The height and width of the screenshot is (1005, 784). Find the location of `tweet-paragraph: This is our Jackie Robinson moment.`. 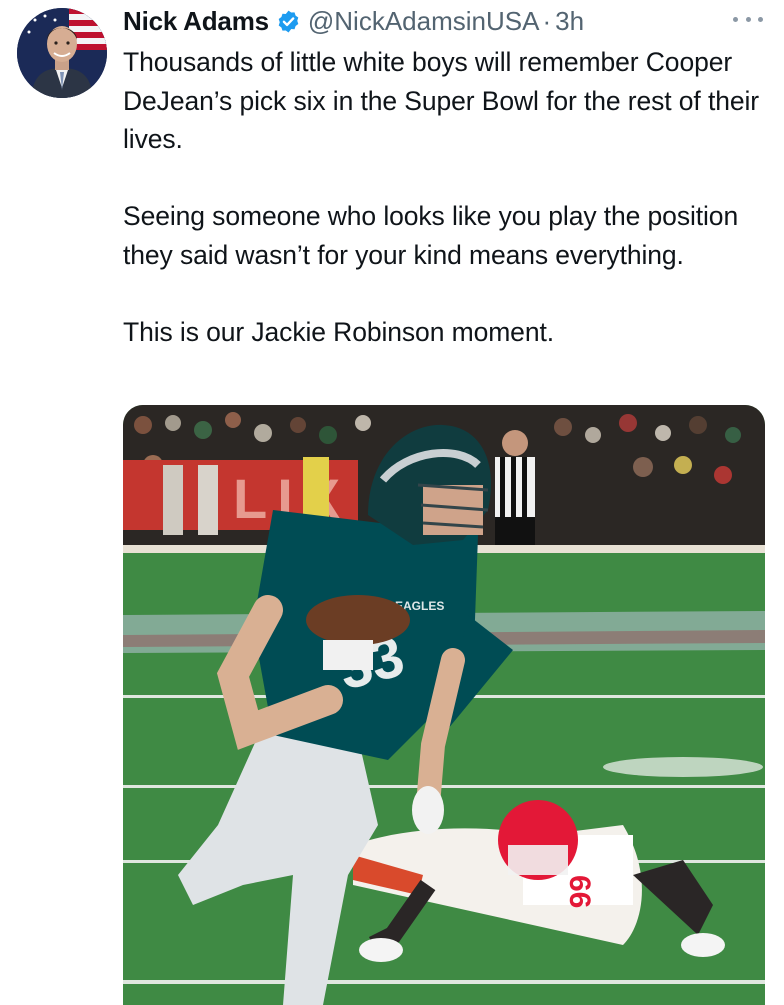

tweet-paragraph: This is our Jackie Robinson moment. is located at coordinates (338, 331).